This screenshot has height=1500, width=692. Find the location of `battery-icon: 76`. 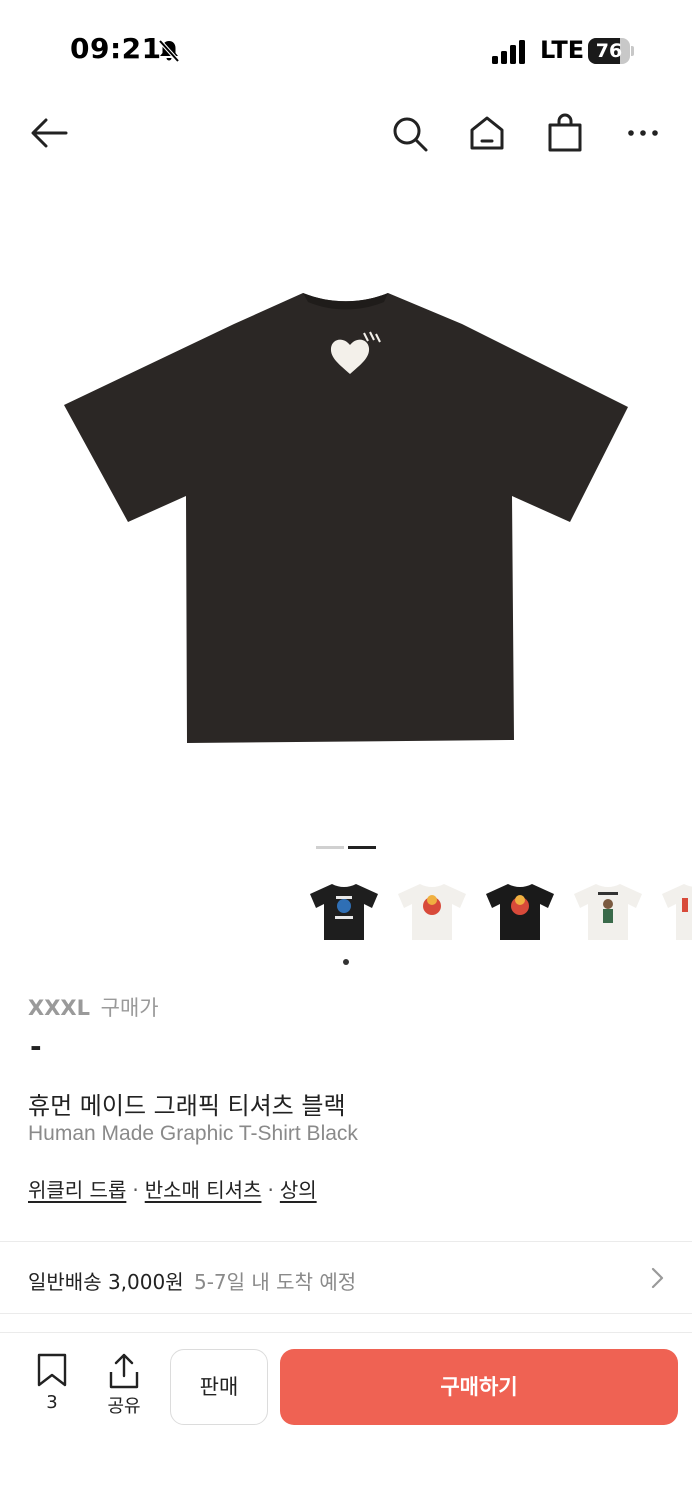

battery-icon: 76 is located at coordinates (611, 51).